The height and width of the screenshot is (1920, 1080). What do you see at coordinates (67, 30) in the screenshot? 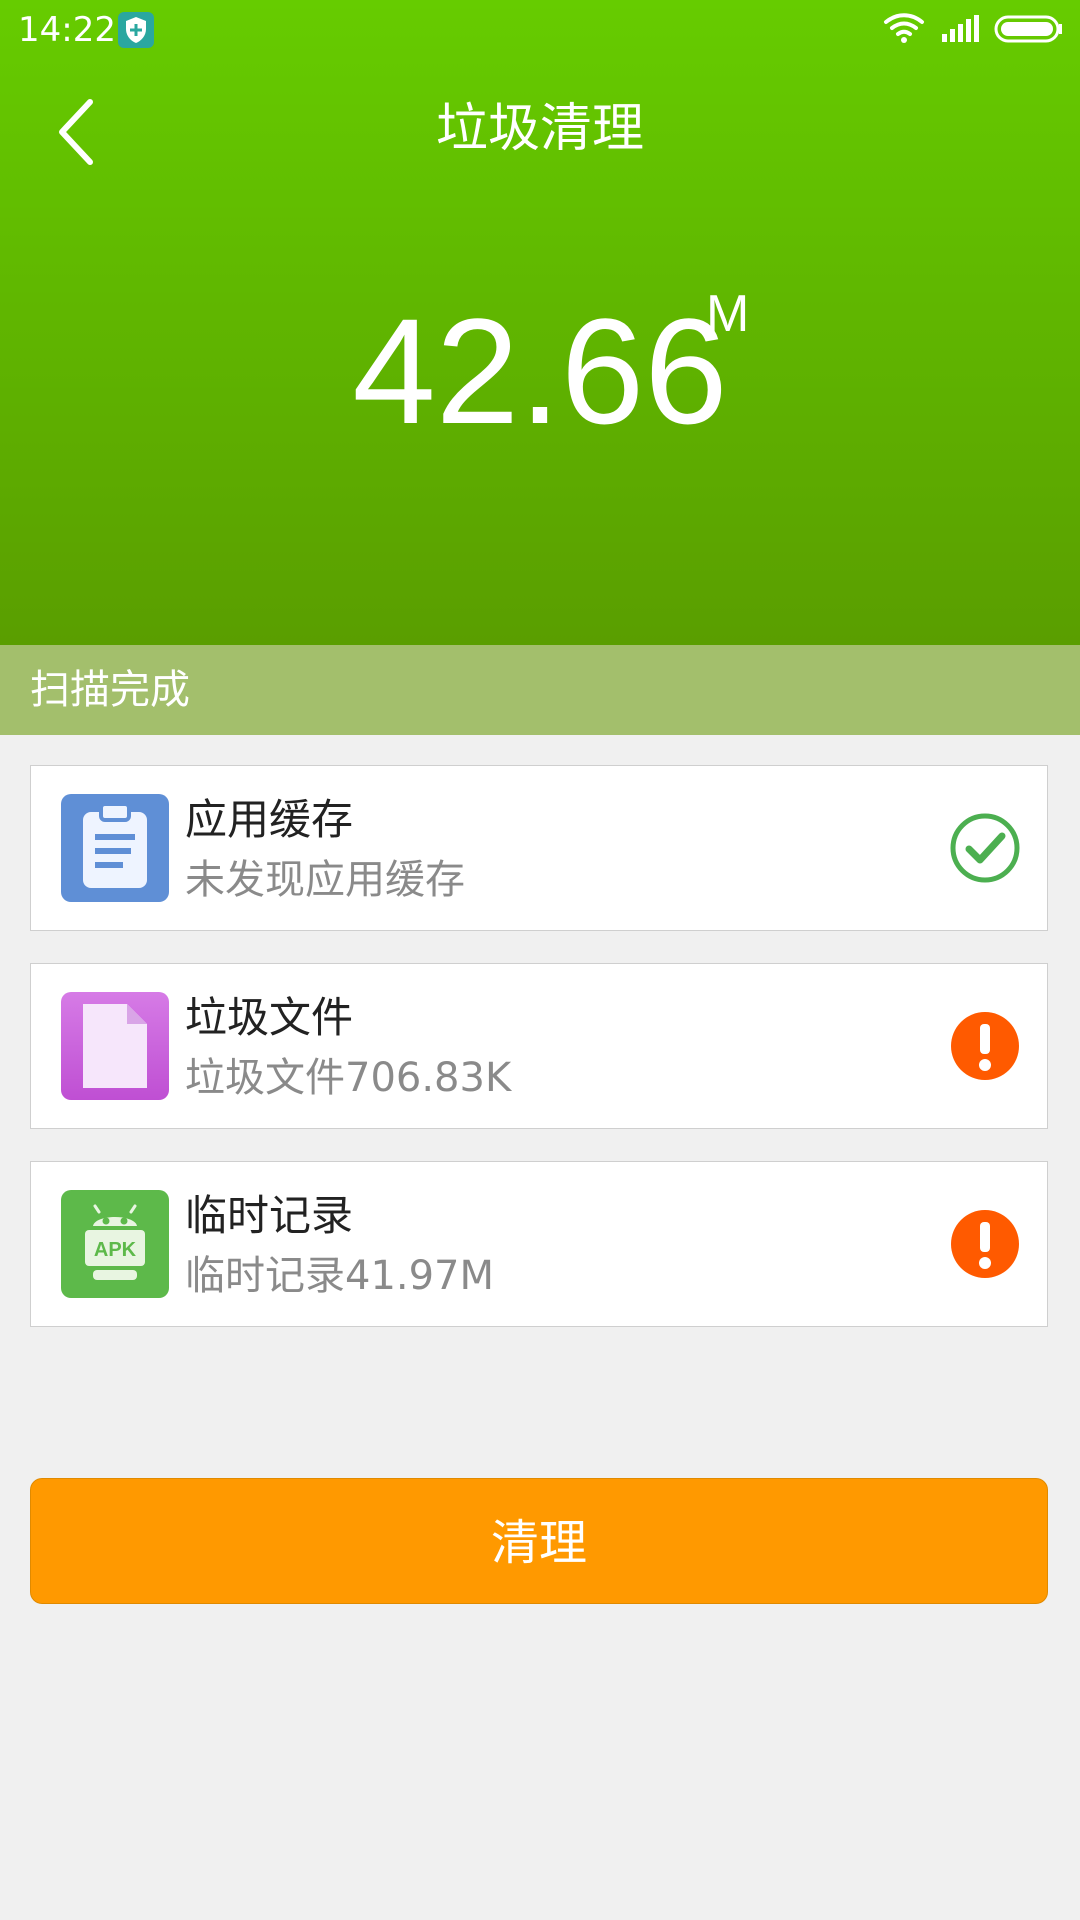
I see `status-time: 14:22` at bounding box center [67, 30].